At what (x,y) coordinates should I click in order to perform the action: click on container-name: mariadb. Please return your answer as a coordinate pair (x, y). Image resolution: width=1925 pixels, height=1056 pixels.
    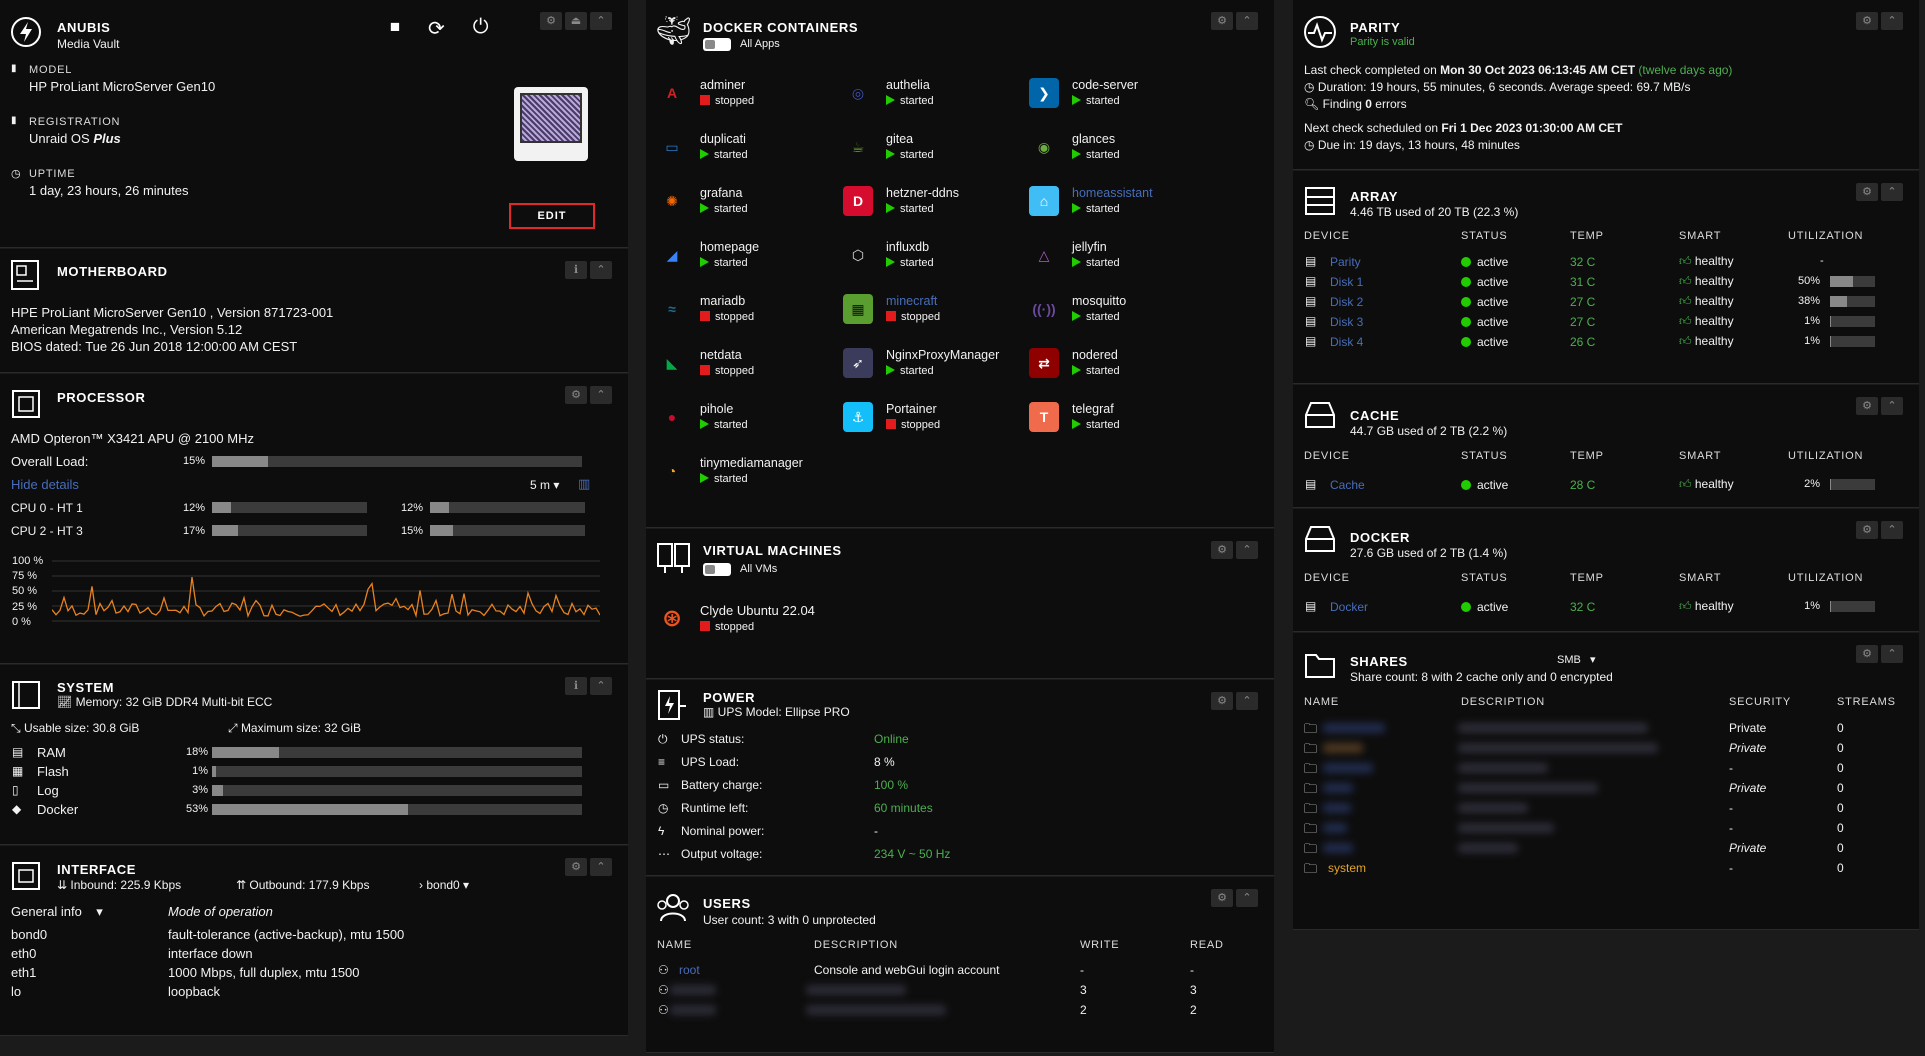
    Looking at the image, I should click on (722, 301).